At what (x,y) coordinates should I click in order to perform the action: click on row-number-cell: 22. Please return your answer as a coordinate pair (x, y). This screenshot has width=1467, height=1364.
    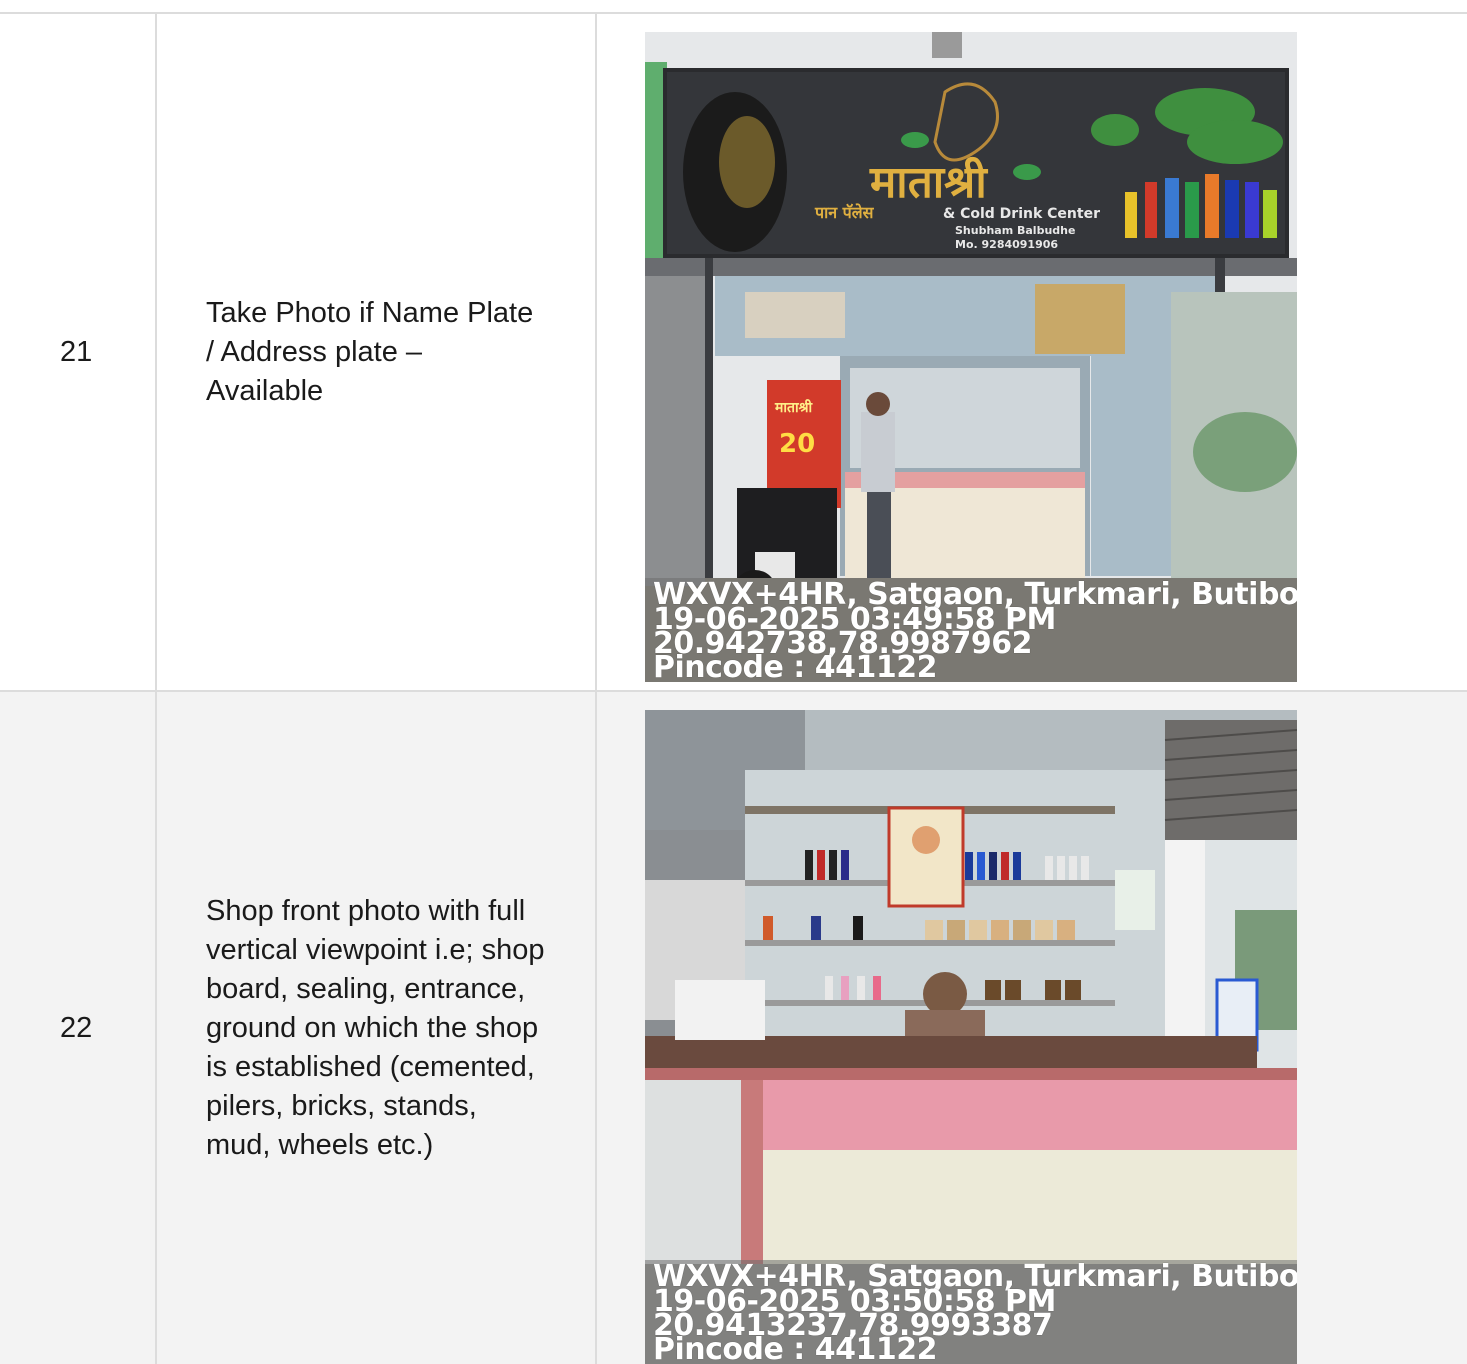
    Looking at the image, I should click on (78, 1028).